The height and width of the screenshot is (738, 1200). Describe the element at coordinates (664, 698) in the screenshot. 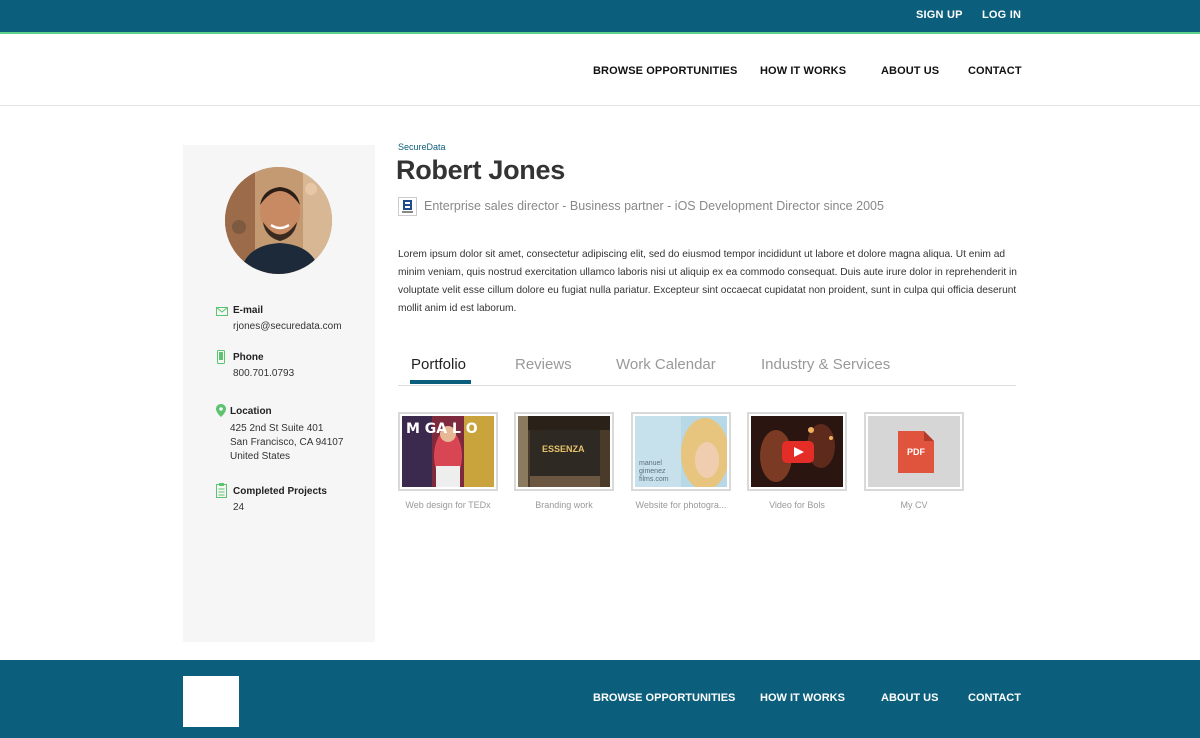

I see `footer-browse-opportunities: BROWSE OPPORTUNITIES` at that location.